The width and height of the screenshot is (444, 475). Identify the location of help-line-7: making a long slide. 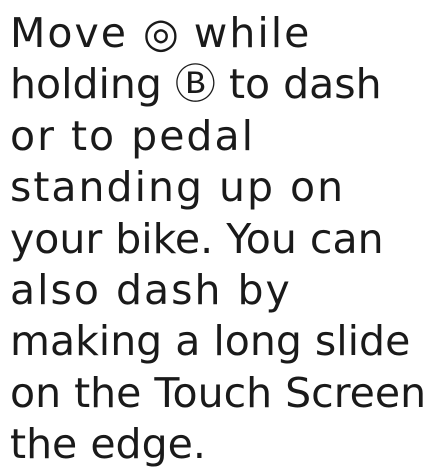
(210, 341).